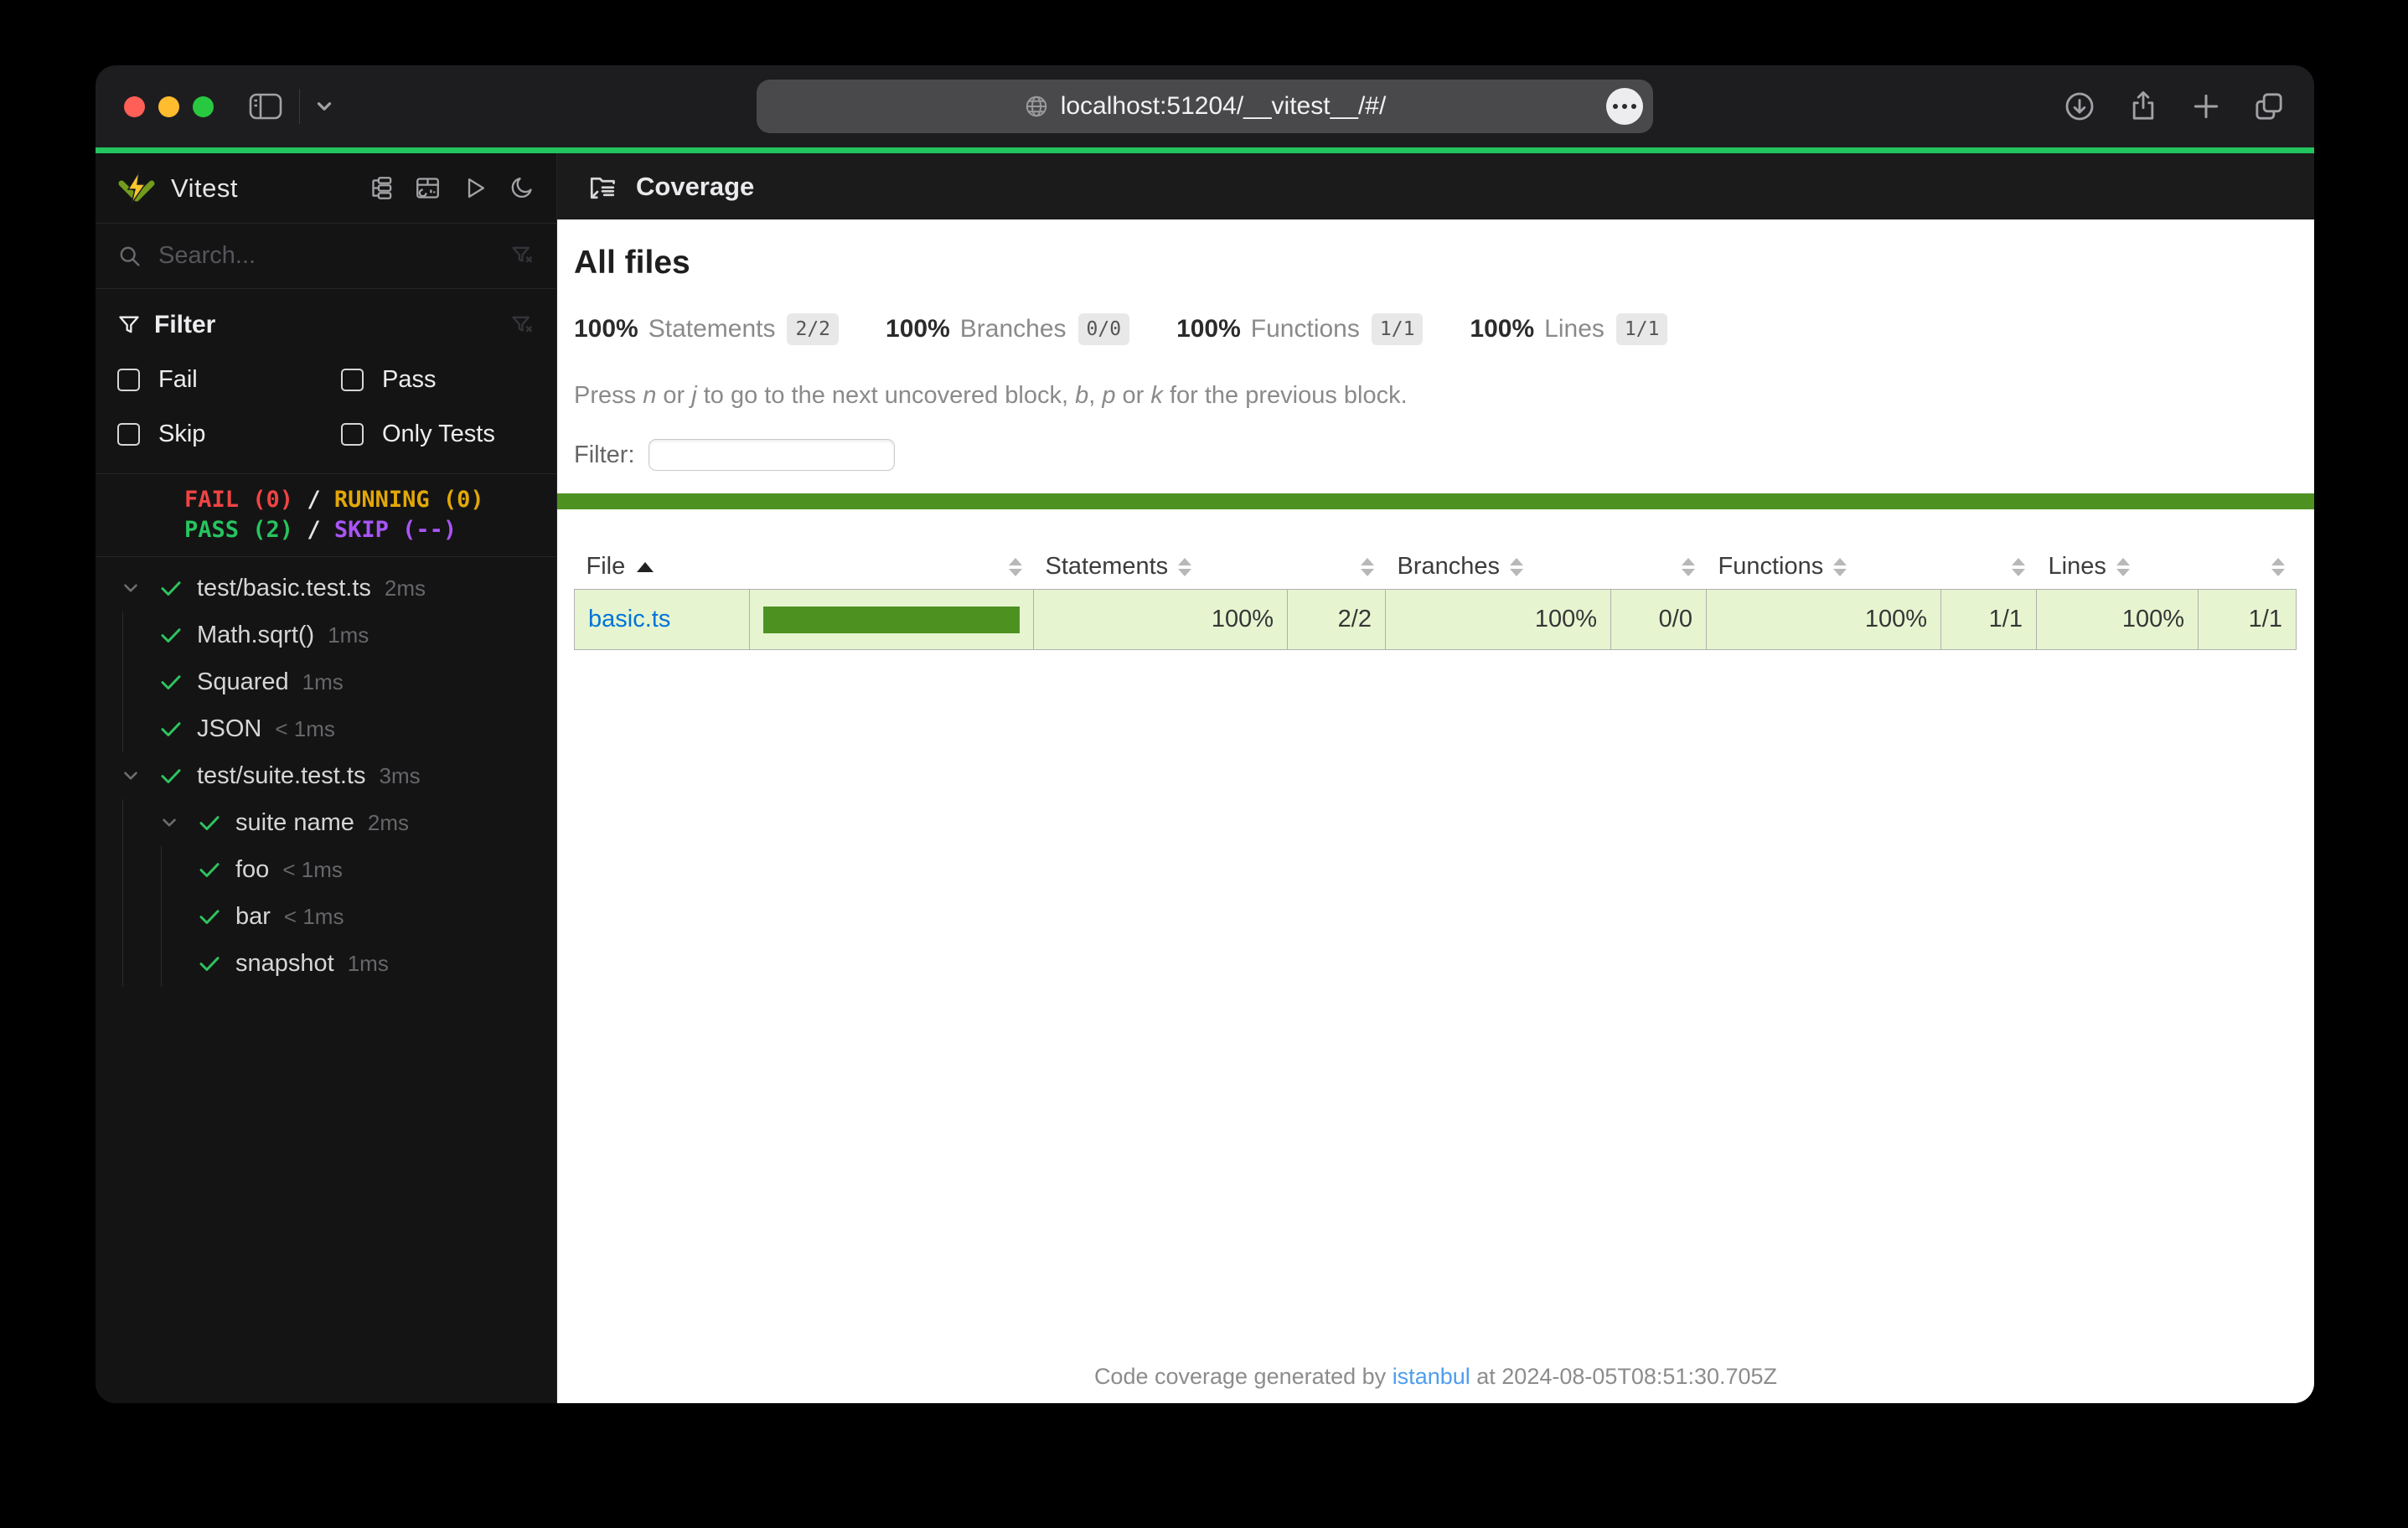 This screenshot has height=1528, width=2408. Describe the element at coordinates (1989, 567) in the screenshot. I see `column-header-functions-raw` at that location.